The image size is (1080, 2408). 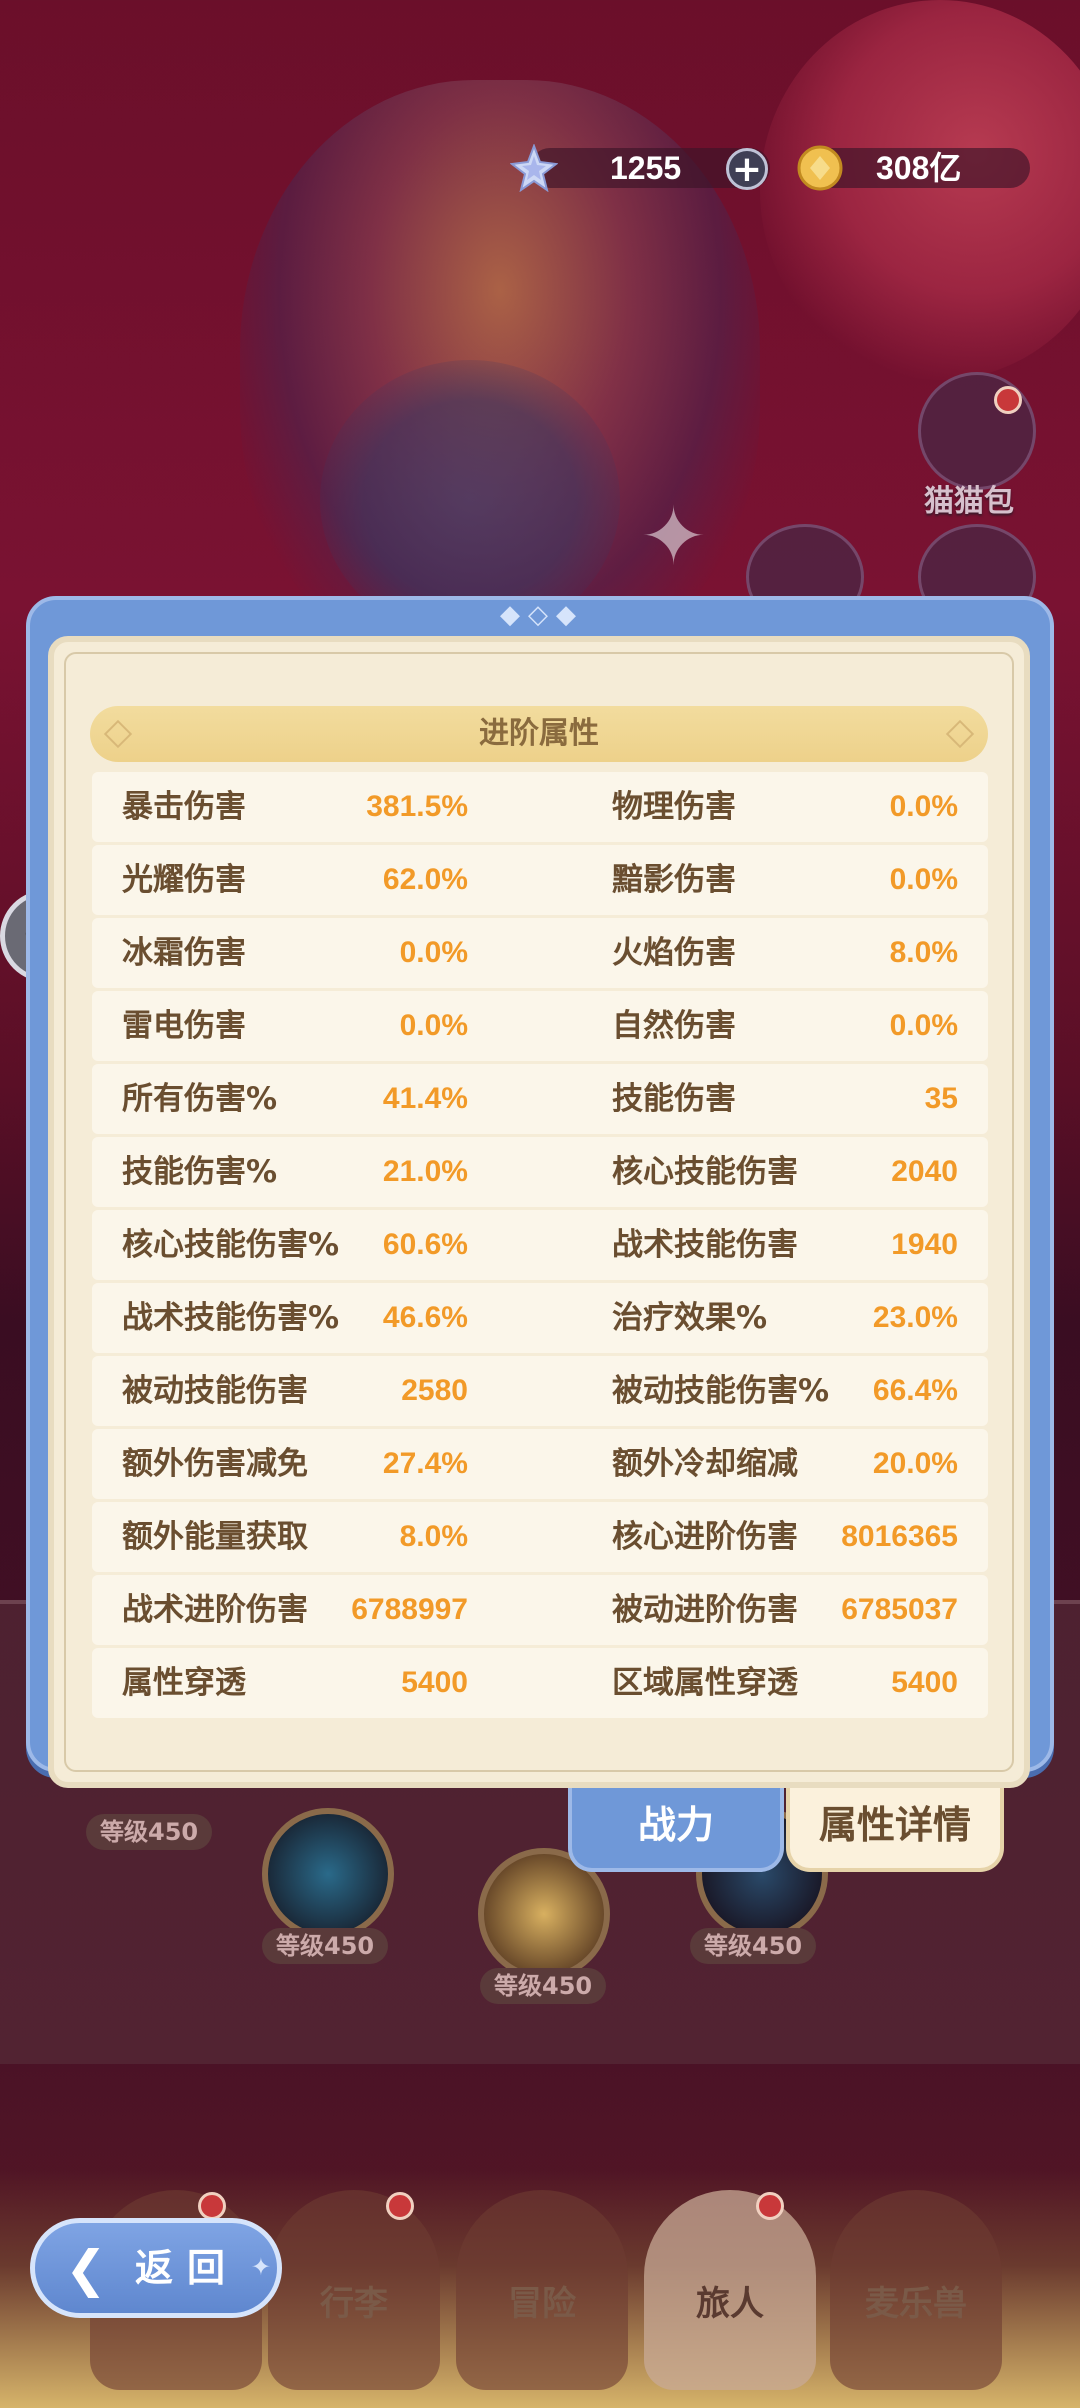 I want to click on attribute-value: 35, so click(x=941, y=1098).